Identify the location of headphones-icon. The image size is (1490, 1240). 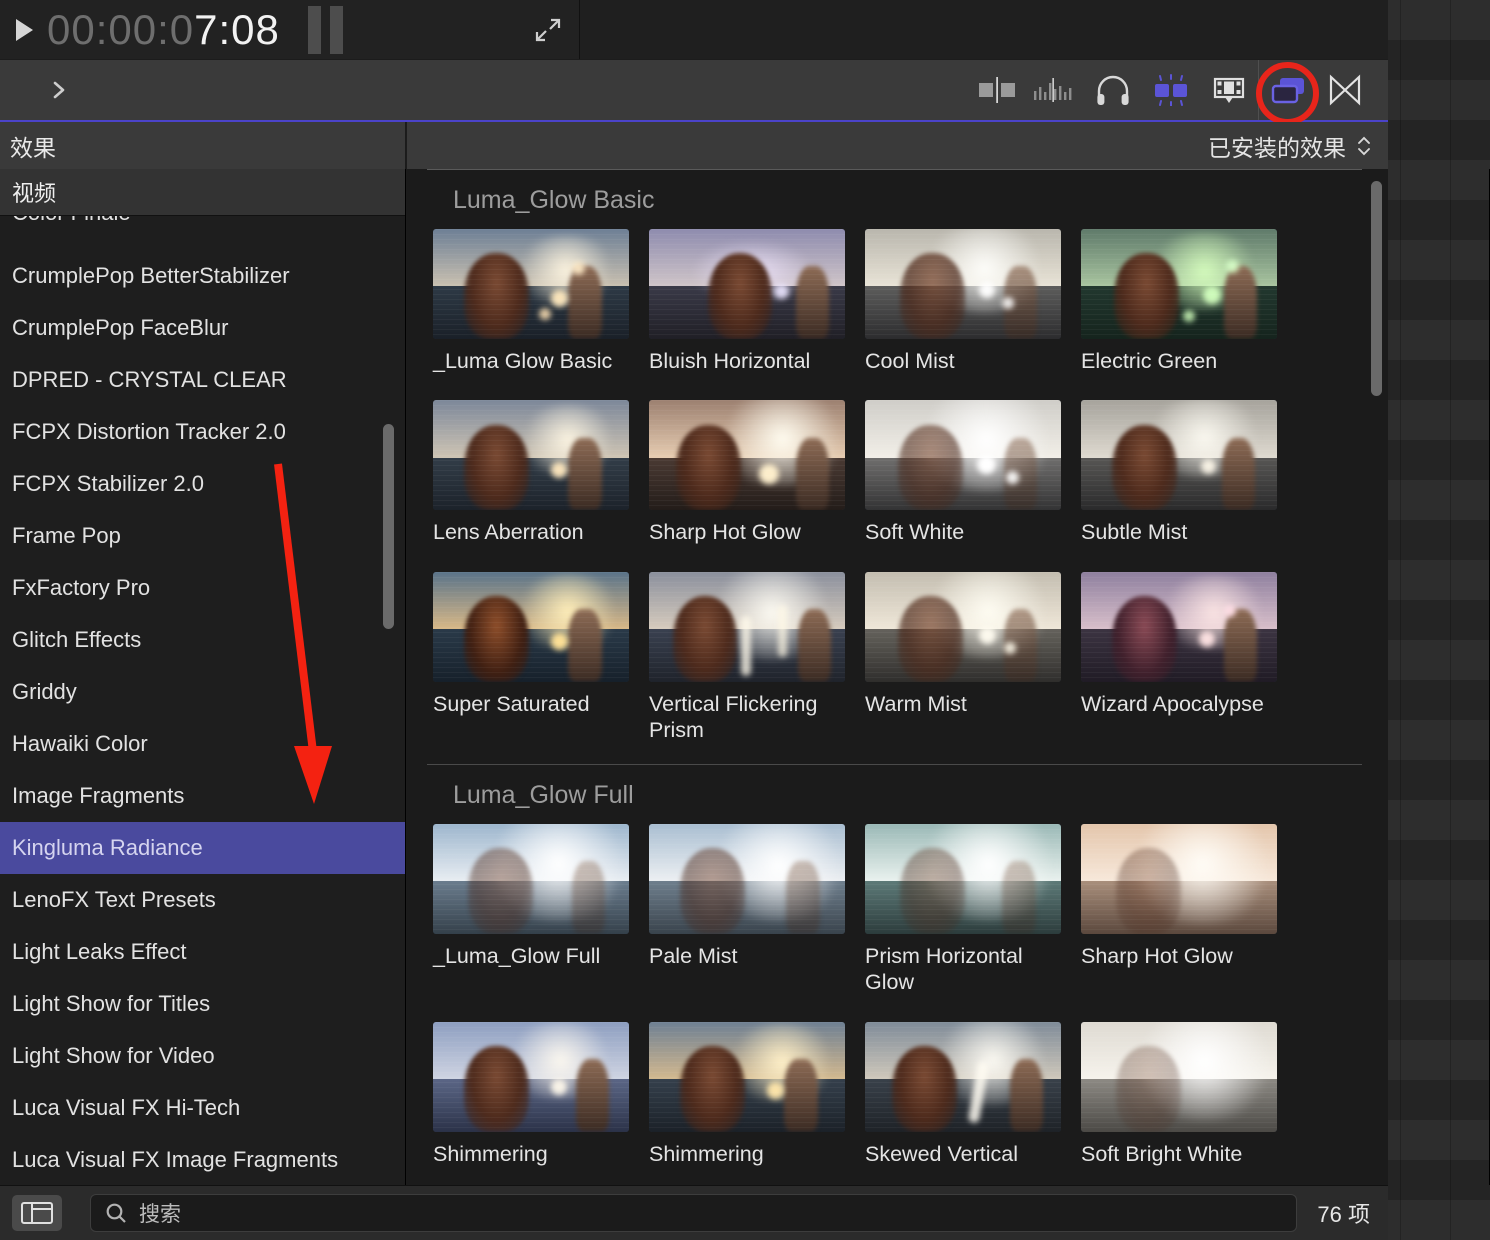
(1113, 90).